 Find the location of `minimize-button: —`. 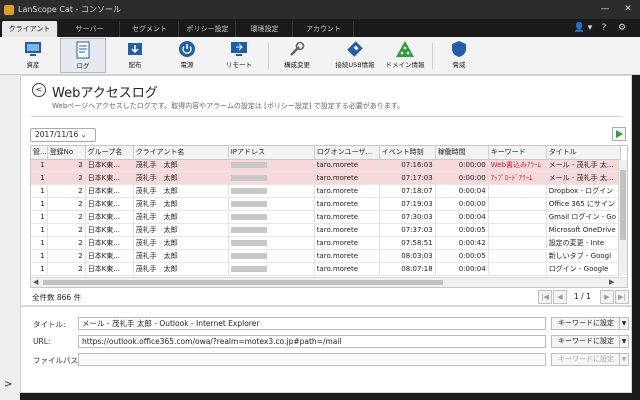

minimize-button: — is located at coordinates (605, 9).